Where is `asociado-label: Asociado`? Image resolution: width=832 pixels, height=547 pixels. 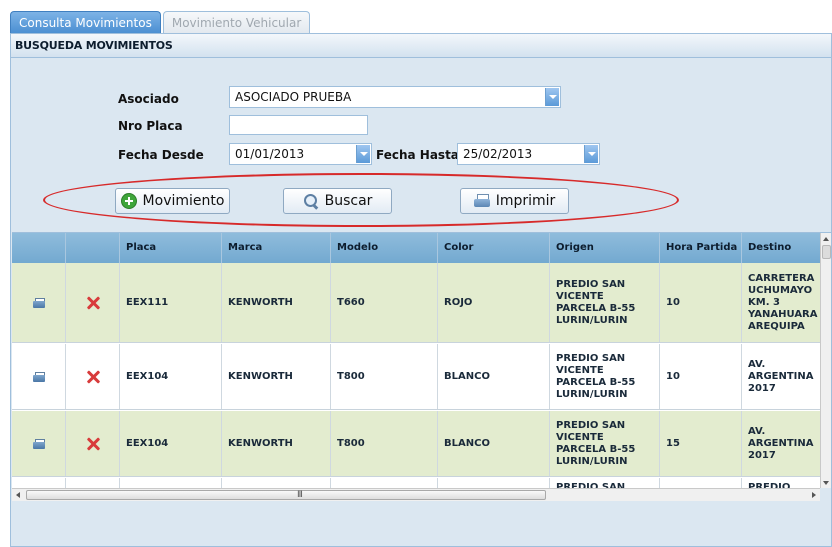 asociado-label: Asociado is located at coordinates (148, 99).